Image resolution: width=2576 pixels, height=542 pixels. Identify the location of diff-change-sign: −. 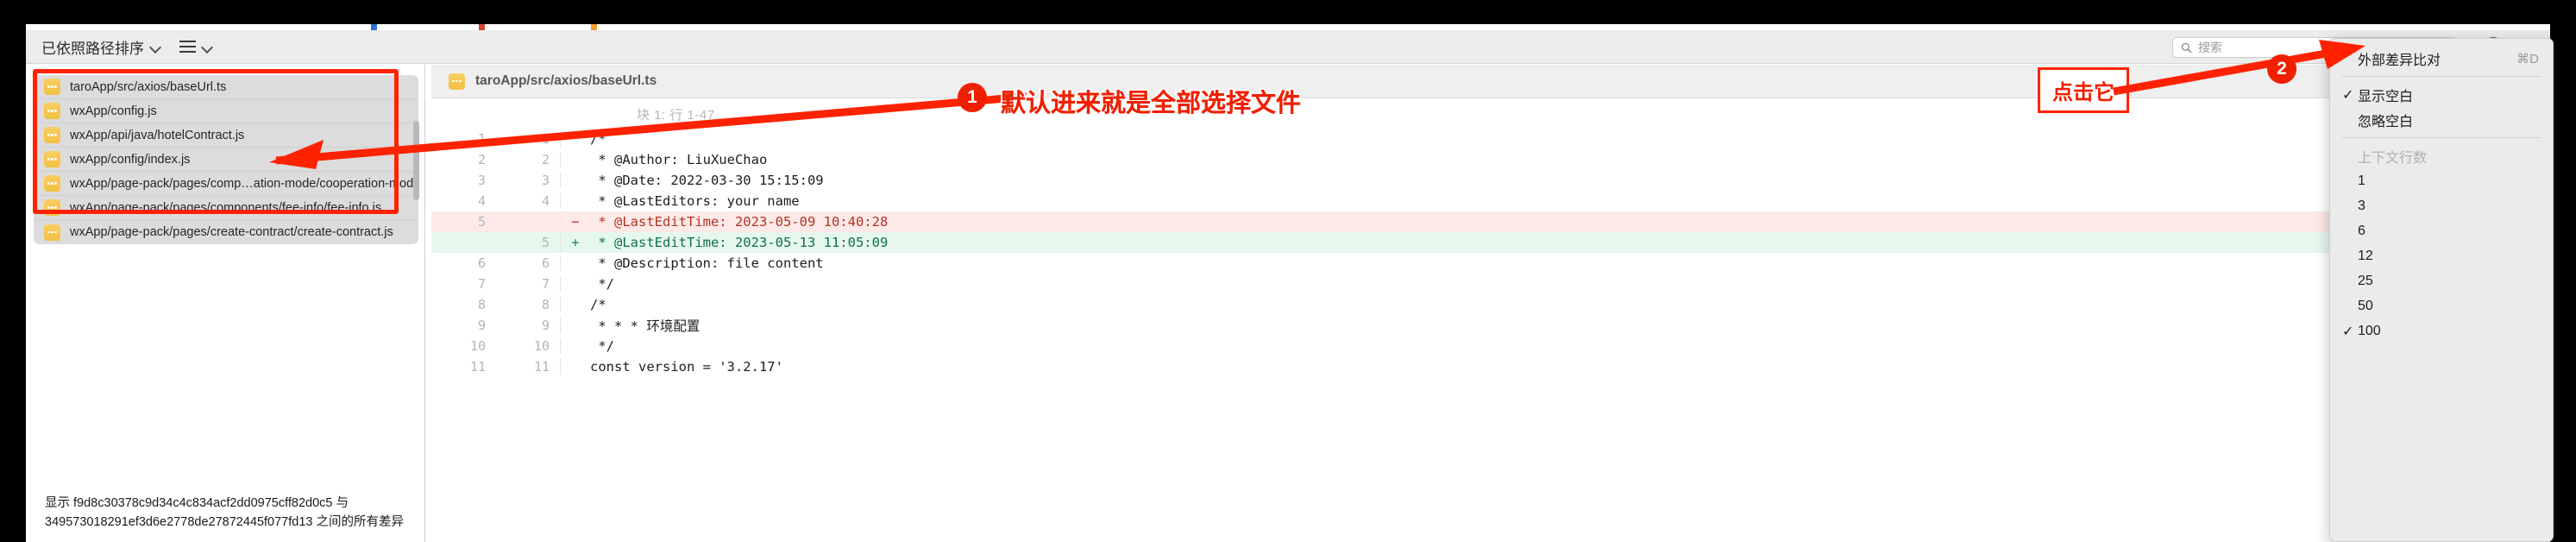
(575, 222).